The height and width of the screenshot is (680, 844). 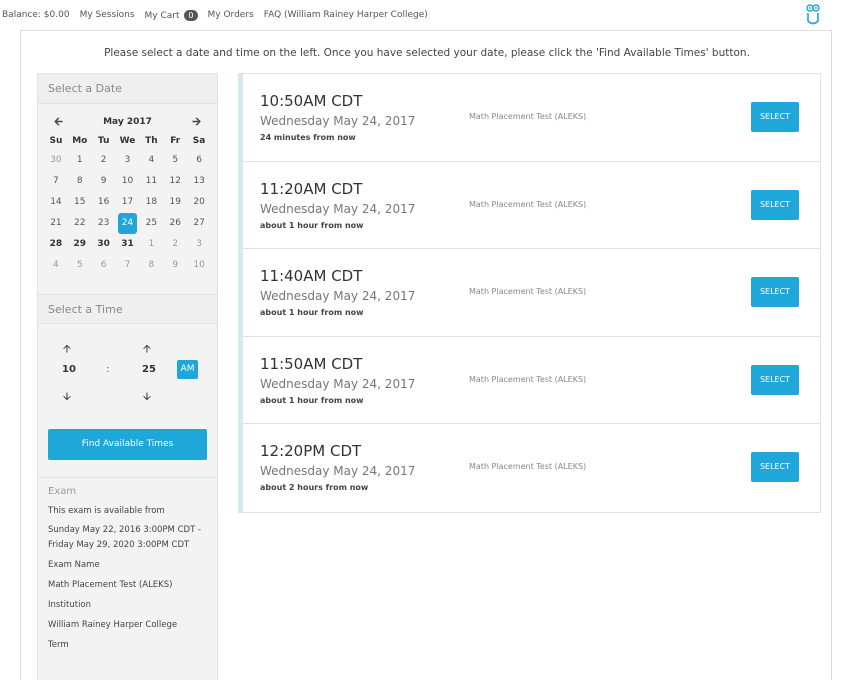 I want to click on calendar-day: 13, so click(x=199, y=181).